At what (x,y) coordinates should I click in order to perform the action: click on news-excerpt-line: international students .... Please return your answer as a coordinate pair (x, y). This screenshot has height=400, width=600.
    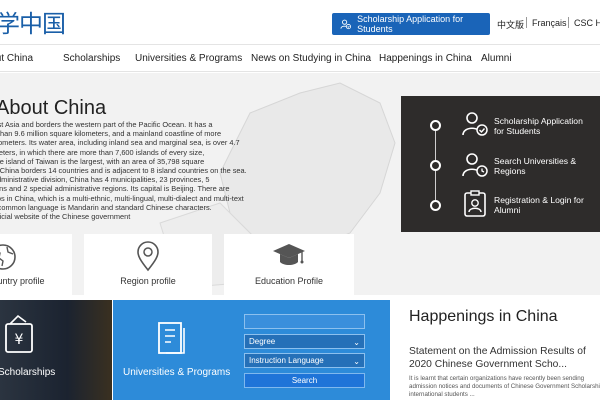
    Looking at the image, I should click on (442, 394).